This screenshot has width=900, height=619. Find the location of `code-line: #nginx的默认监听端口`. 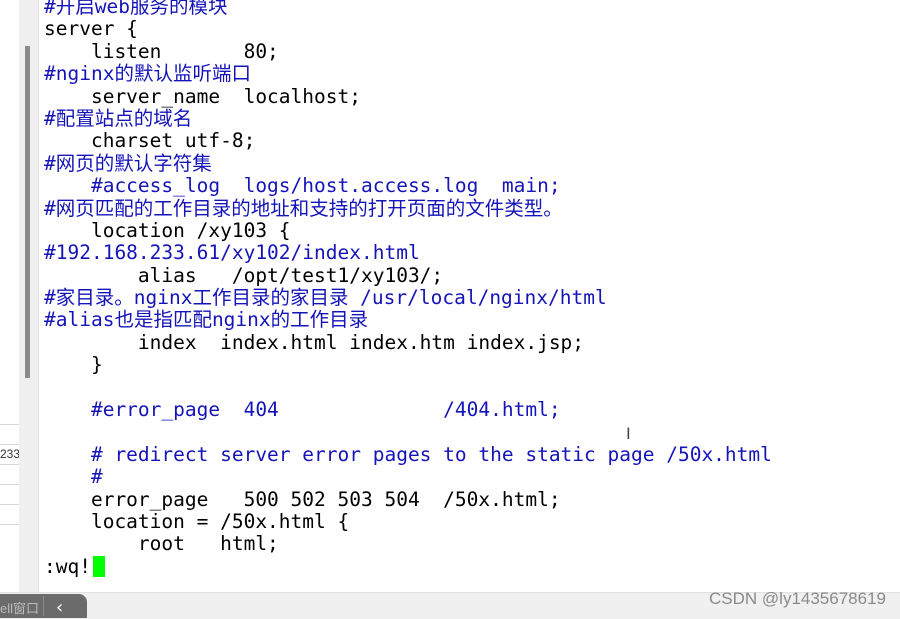

code-line: #nginx的默认监听端口 is located at coordinates (147, 74).